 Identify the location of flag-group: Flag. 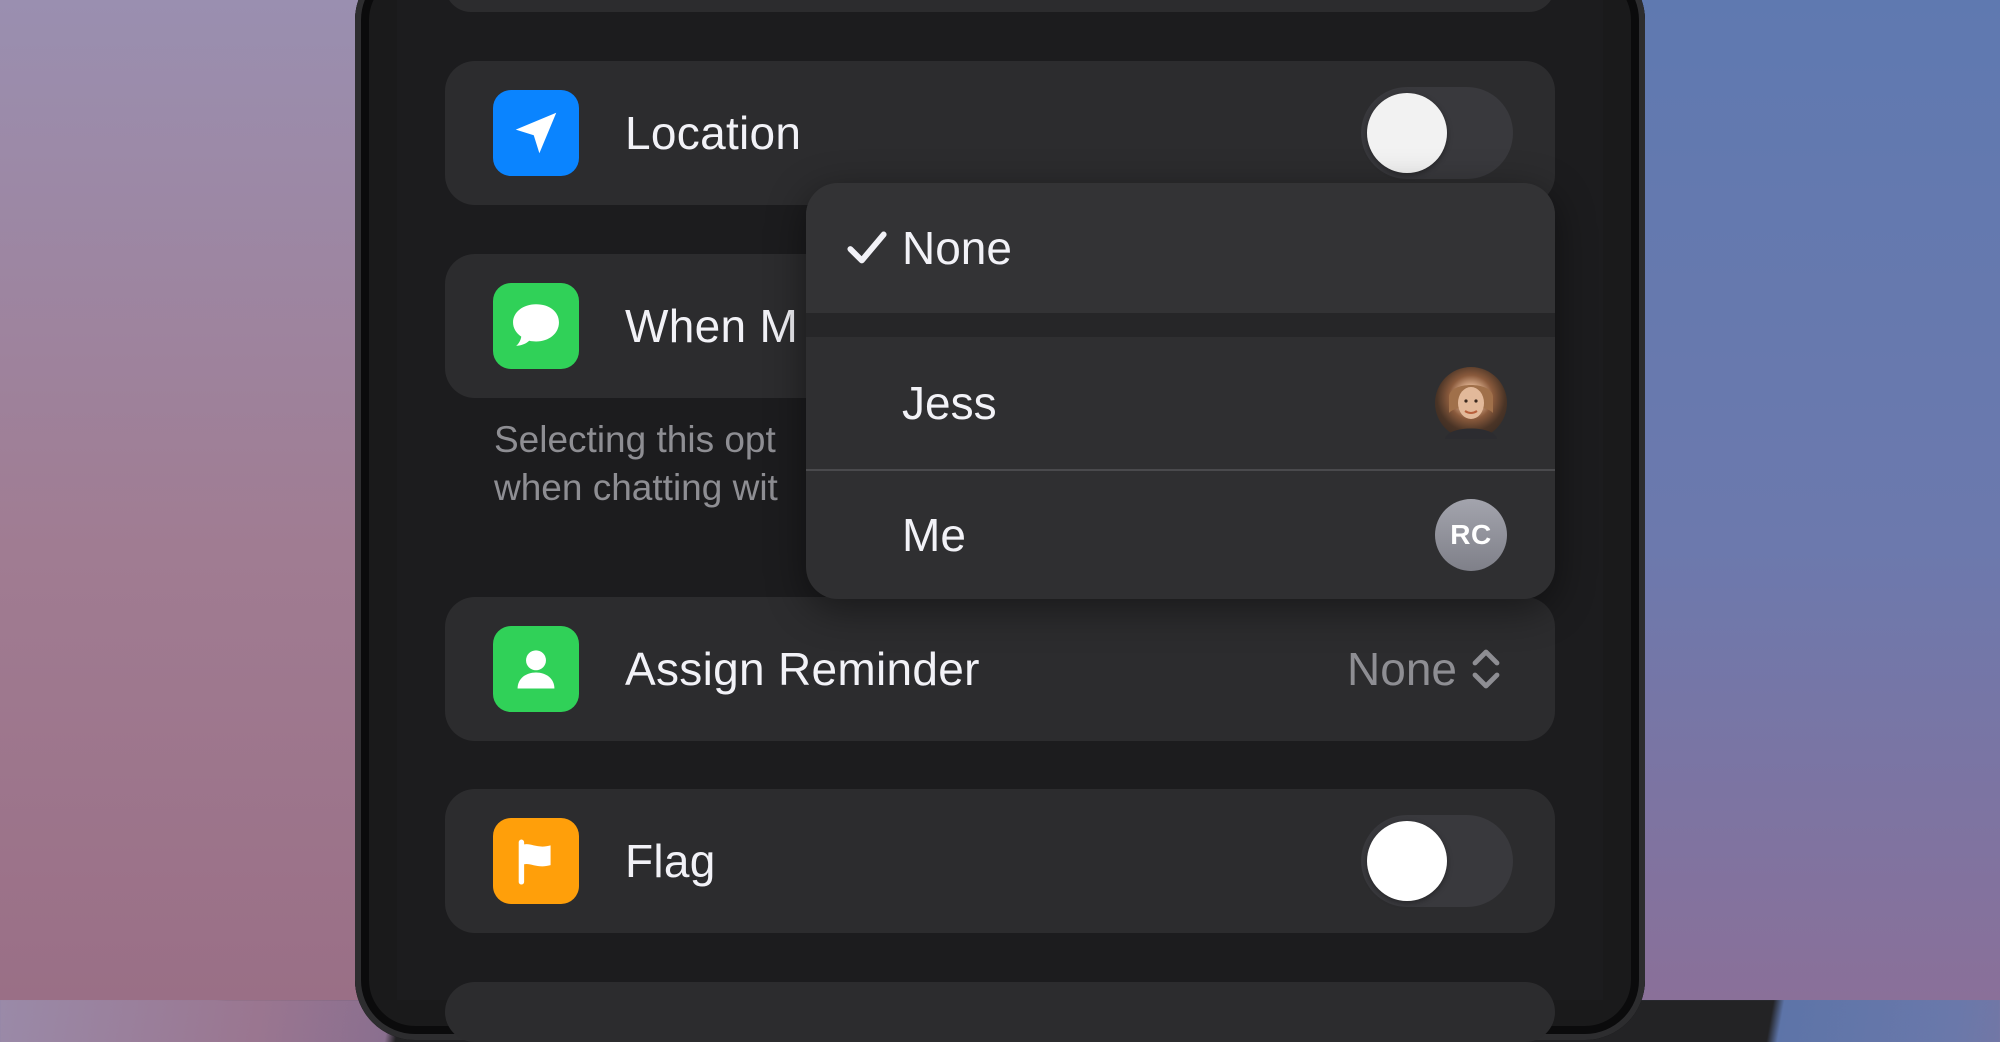
(1000, 861).